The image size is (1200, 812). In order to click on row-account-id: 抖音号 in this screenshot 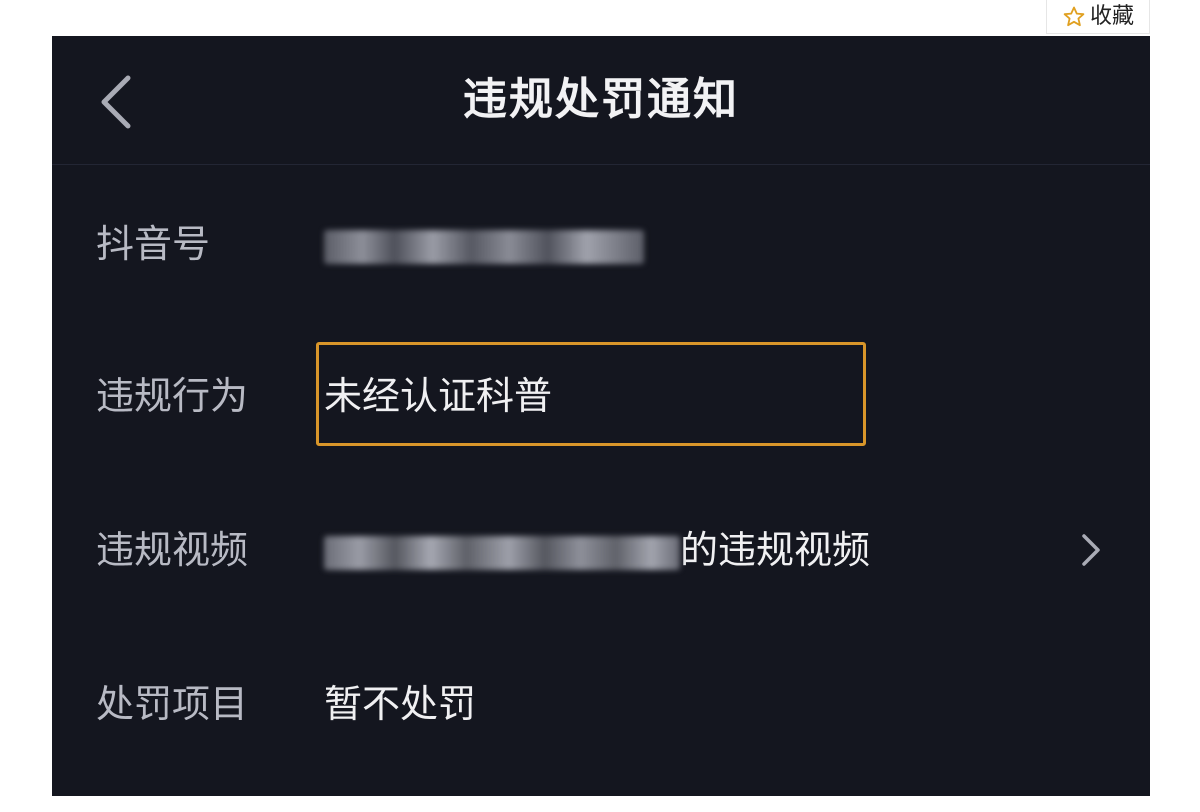, I will do `click(601, 244)`.